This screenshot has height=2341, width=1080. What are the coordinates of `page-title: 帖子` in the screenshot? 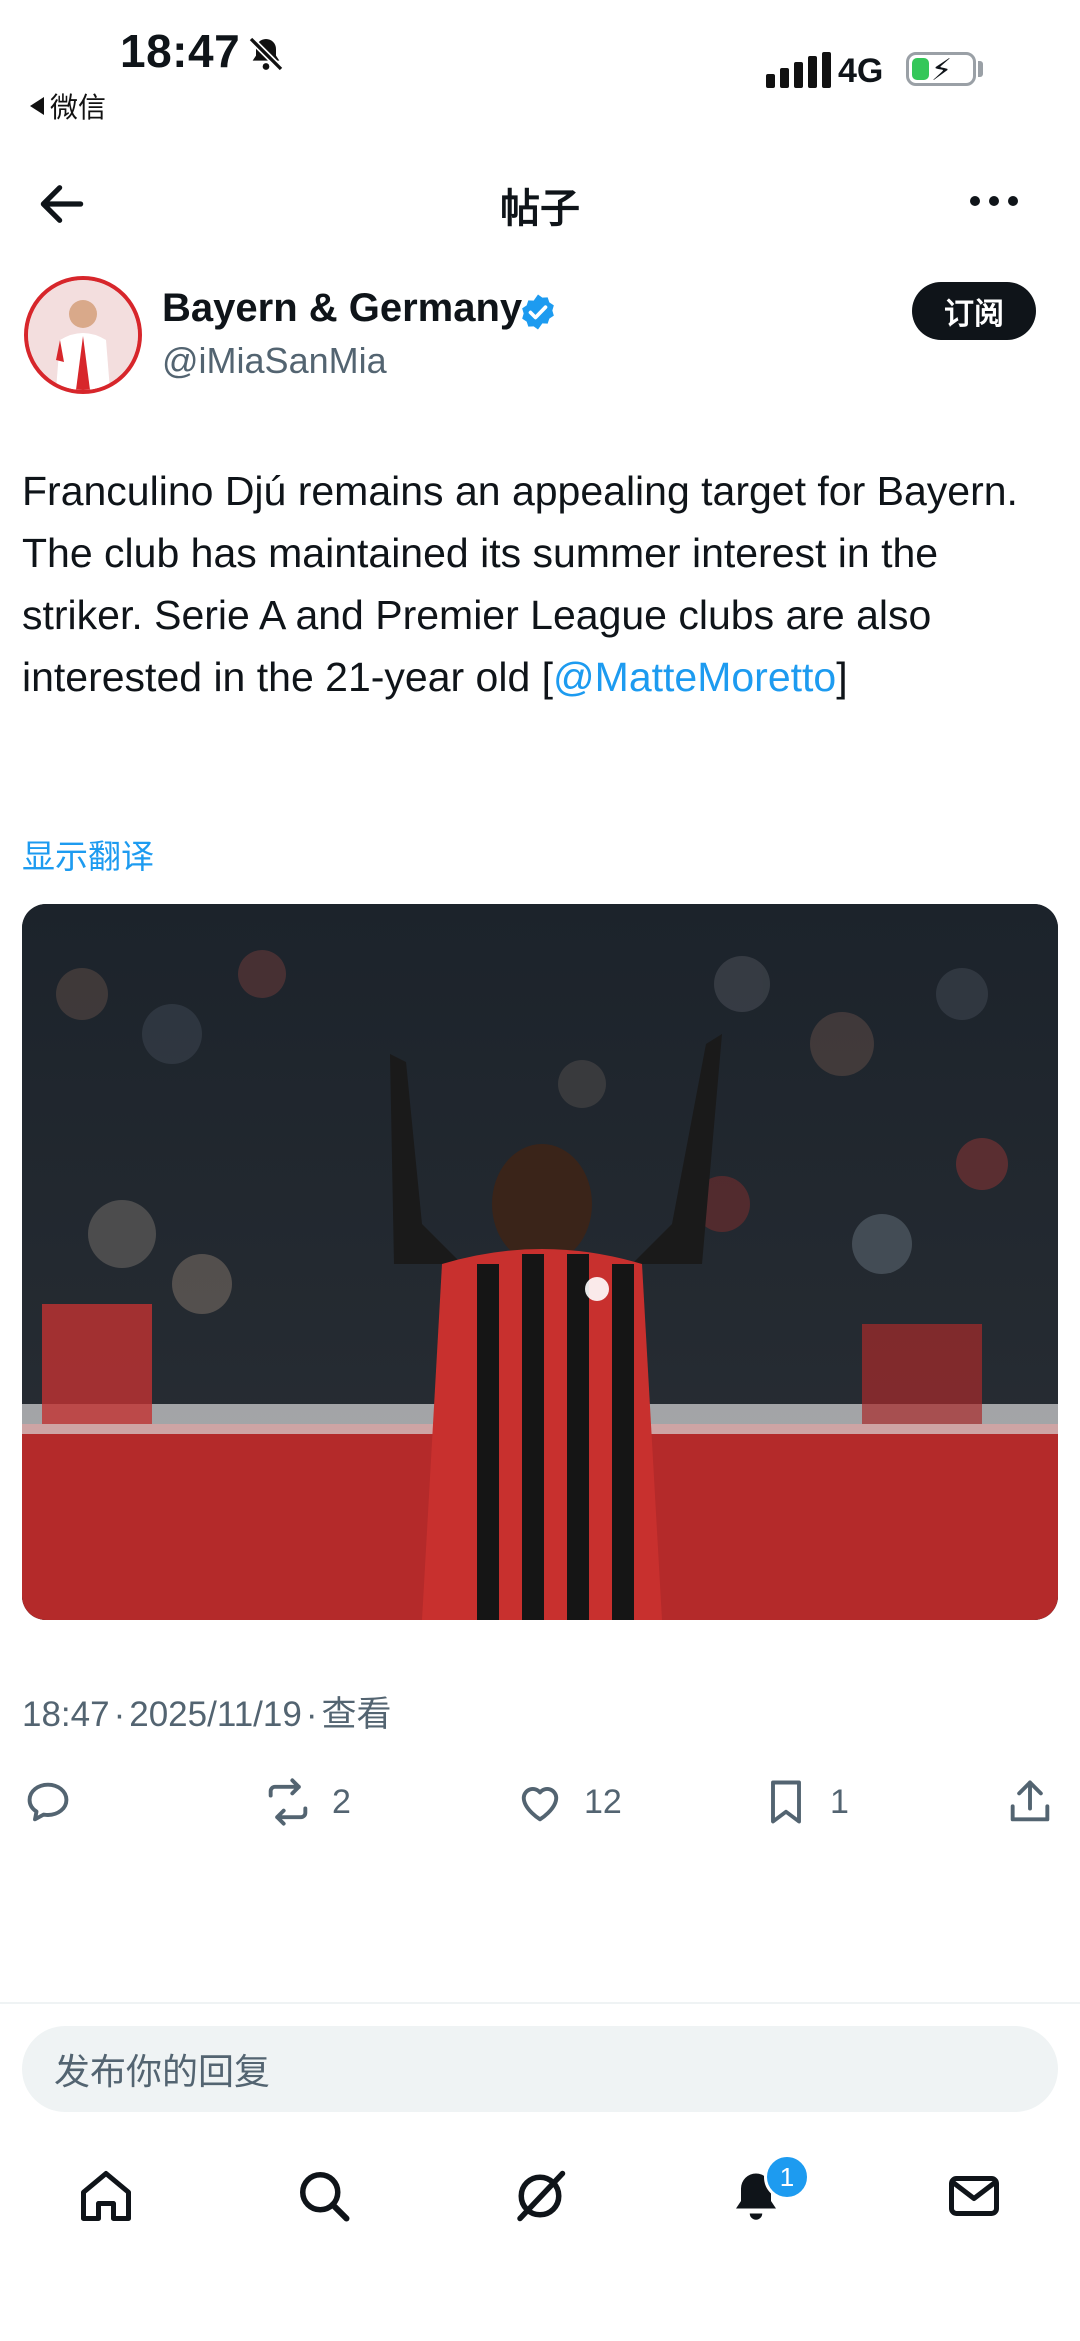 It's located at (540, 209).